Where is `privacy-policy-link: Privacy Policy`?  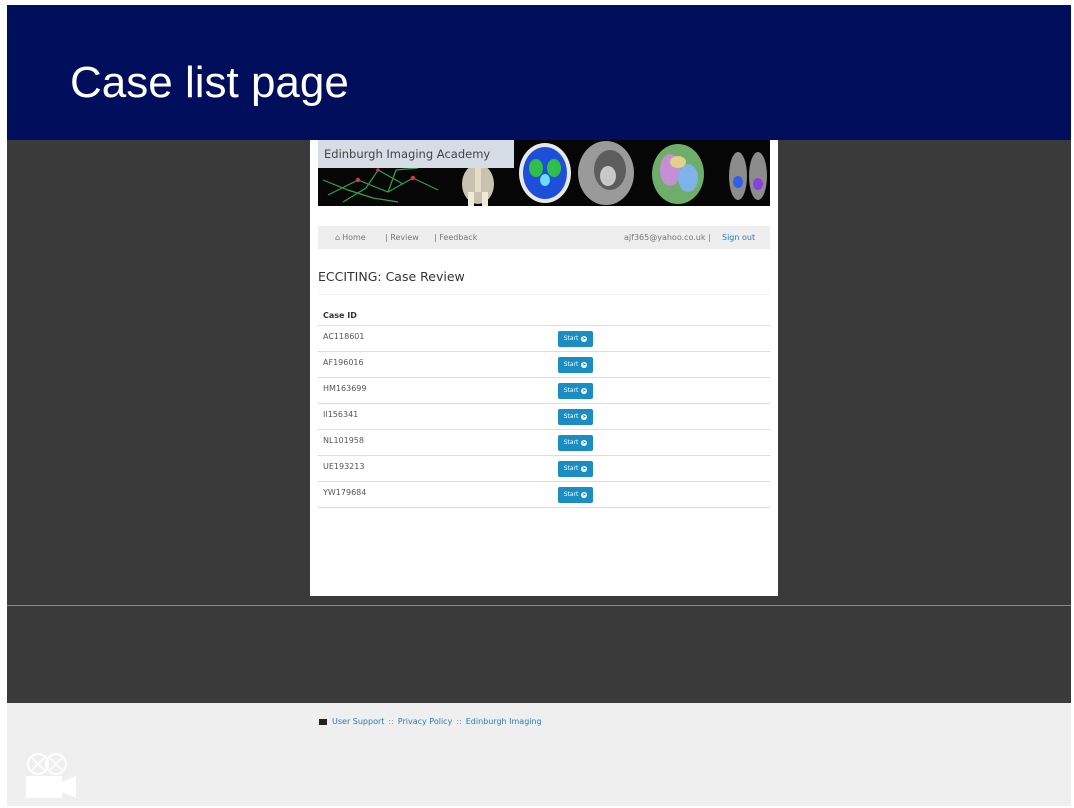 privacy-policy-link: Privacy Policy is located at coordinates (425, 721).